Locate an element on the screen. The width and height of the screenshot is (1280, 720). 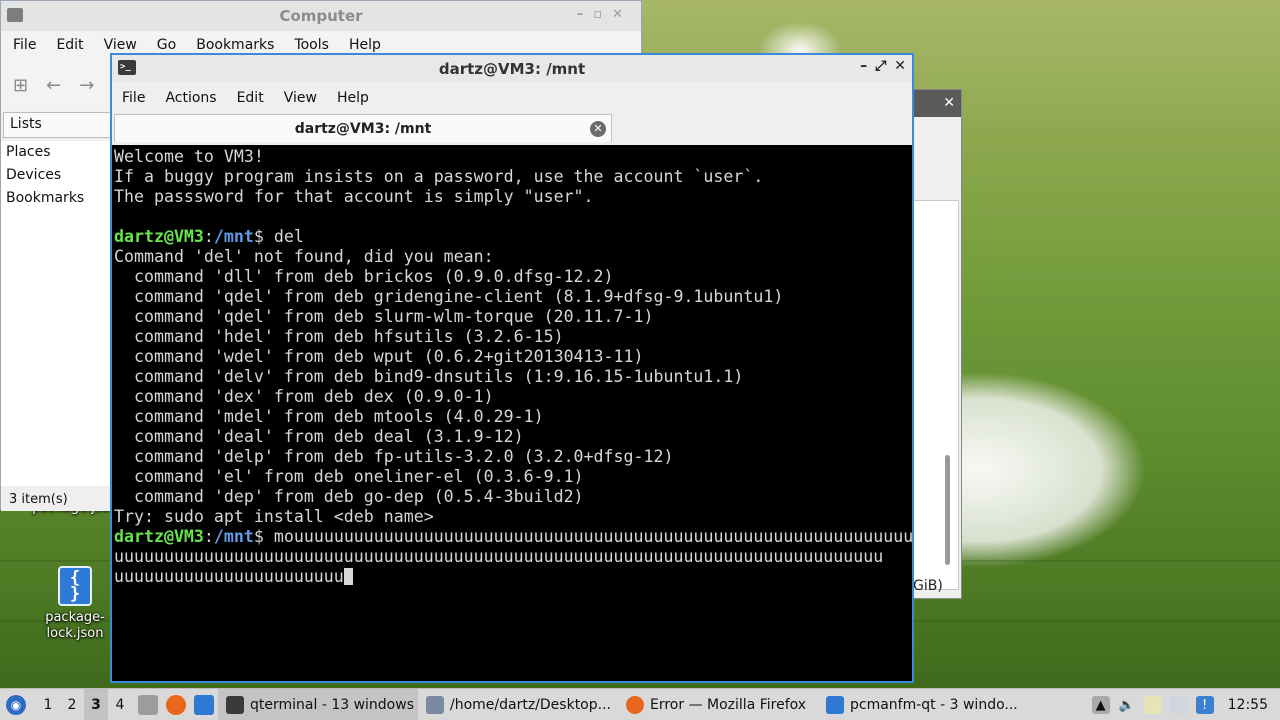
terminal-prompt-line: dartz@VM3:/mnt$ del is located at coordinates (512, 237).